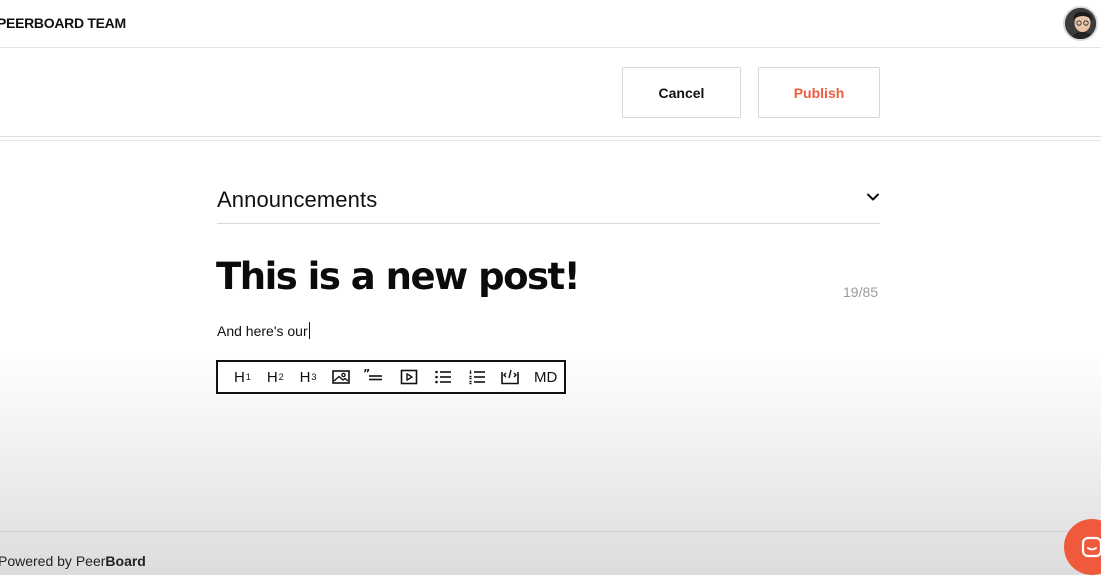 This screenshot has height=575, width=1101. I want to click on category-select: Announcements, so click(548, 200).